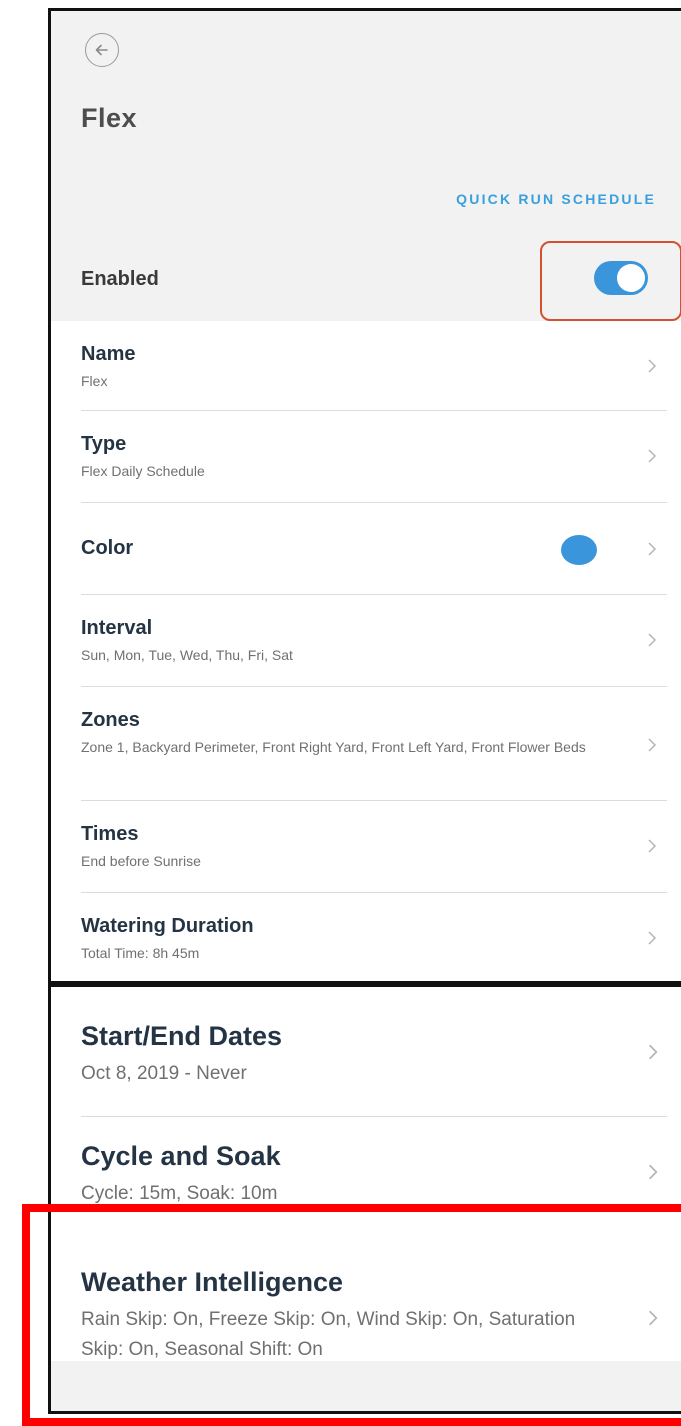  I want to click on row-value: Flex Daily Schedule, so click(143, 471).